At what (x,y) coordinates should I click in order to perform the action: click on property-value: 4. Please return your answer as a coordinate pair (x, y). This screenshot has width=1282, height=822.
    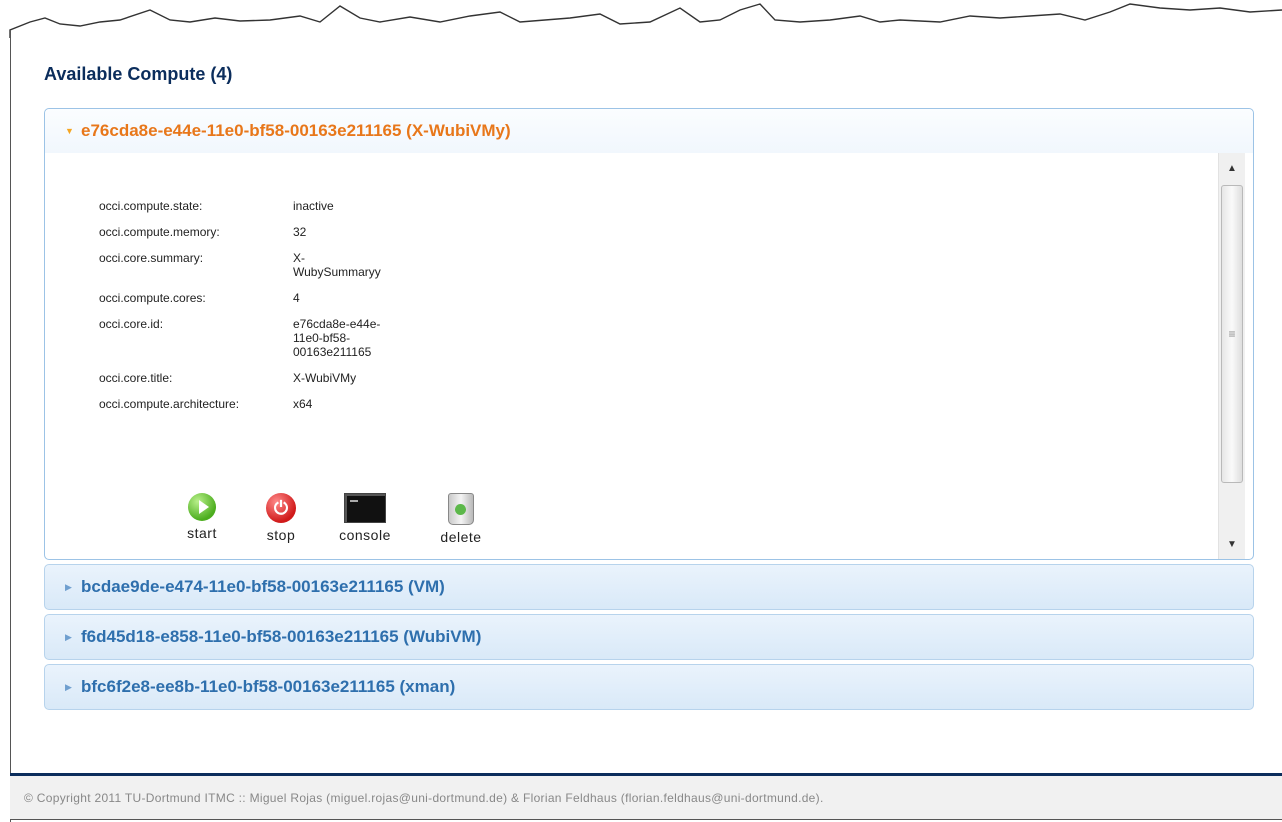
    Looking at the image, I should click on (296, 298).